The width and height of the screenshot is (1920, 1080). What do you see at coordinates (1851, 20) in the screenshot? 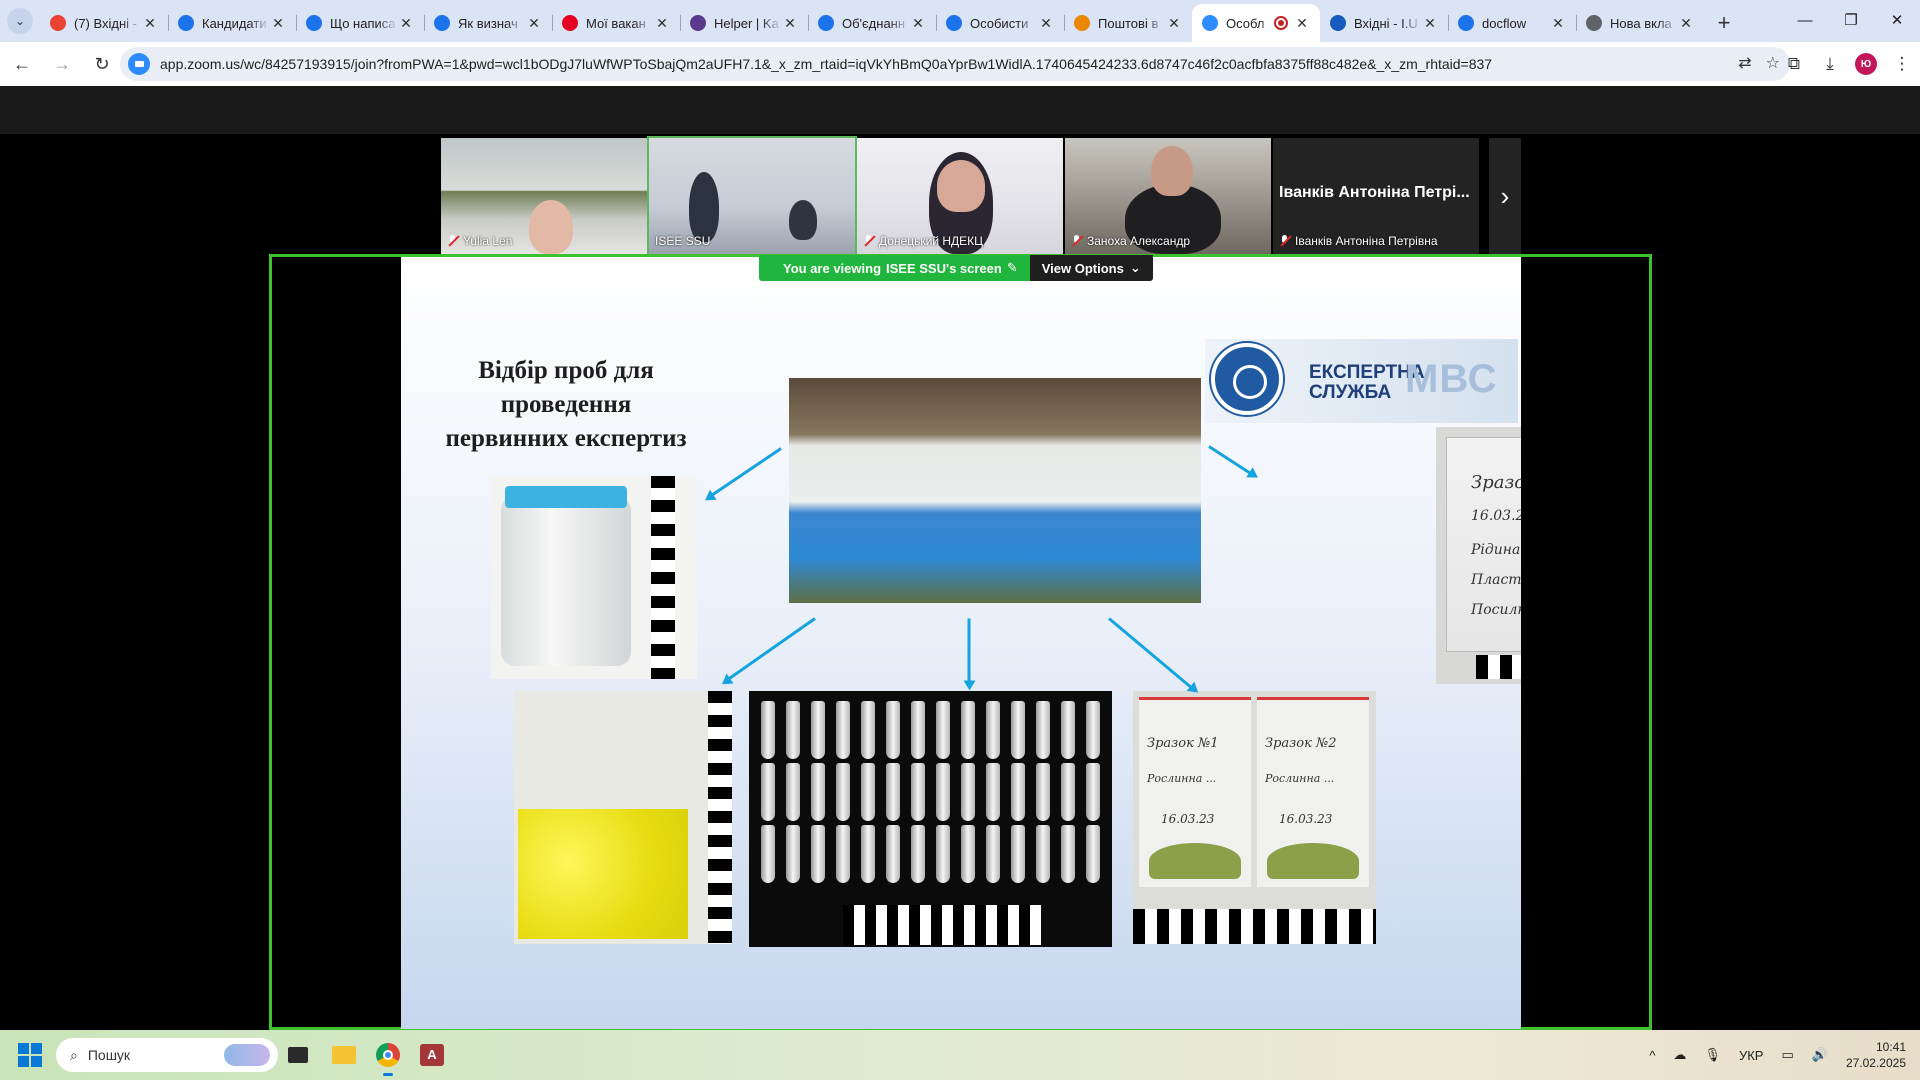
I see `restore-button: ❐` at bounding box center [1851, 20].